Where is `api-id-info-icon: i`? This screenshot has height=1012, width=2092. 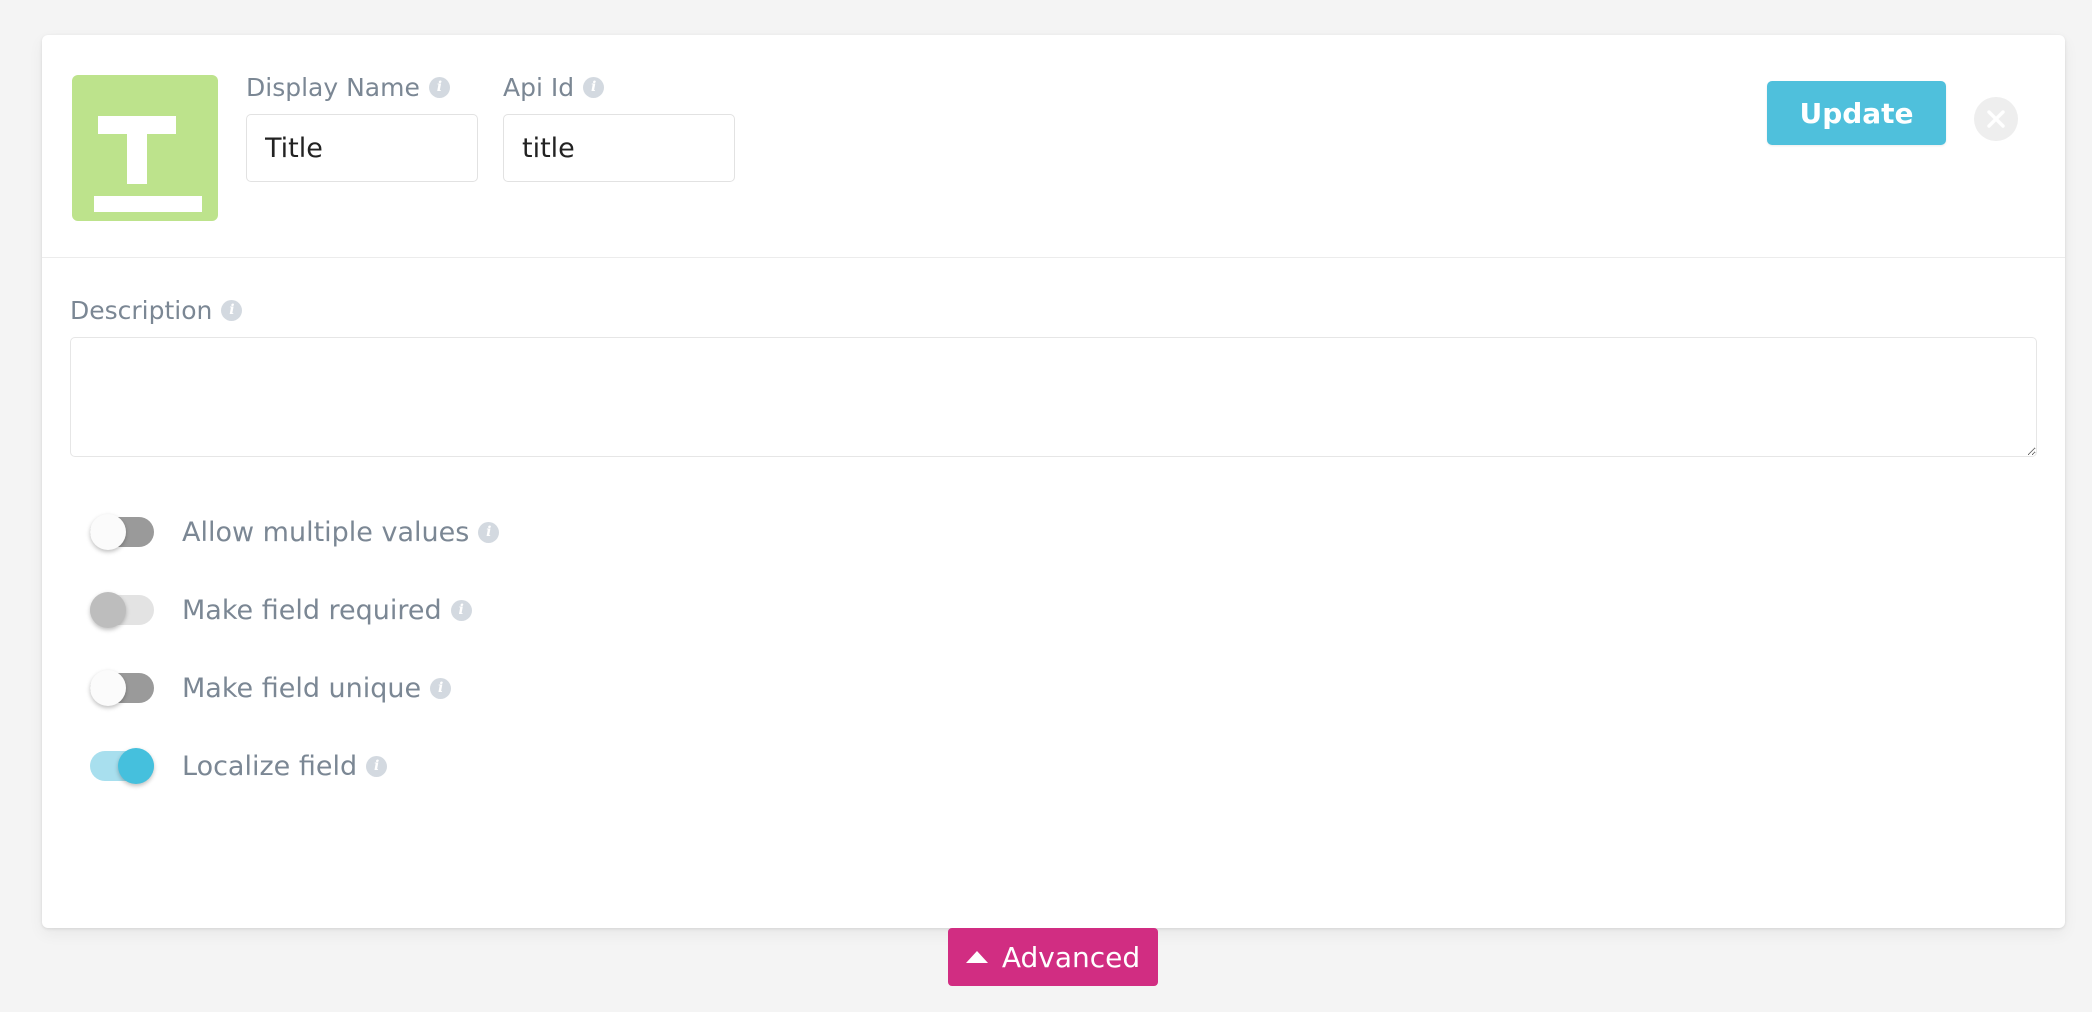 api-id-info-icon: i is located at coordinates (594, 87).